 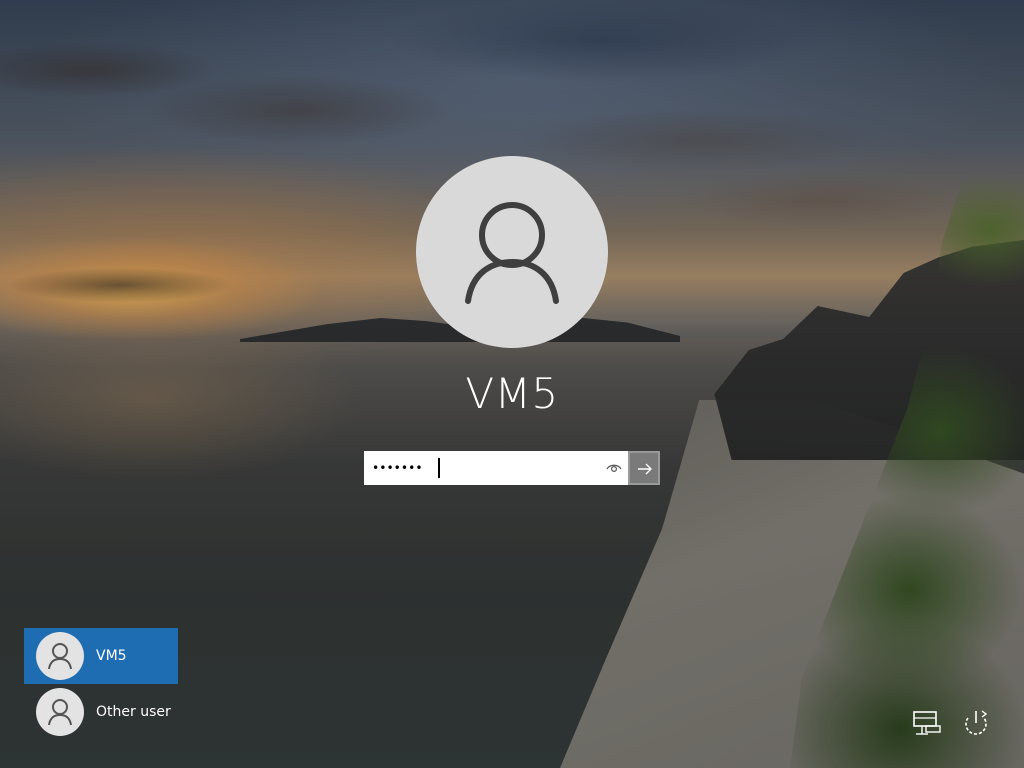 I want to click on arrow-right-icon, so click(x=645, y=469).